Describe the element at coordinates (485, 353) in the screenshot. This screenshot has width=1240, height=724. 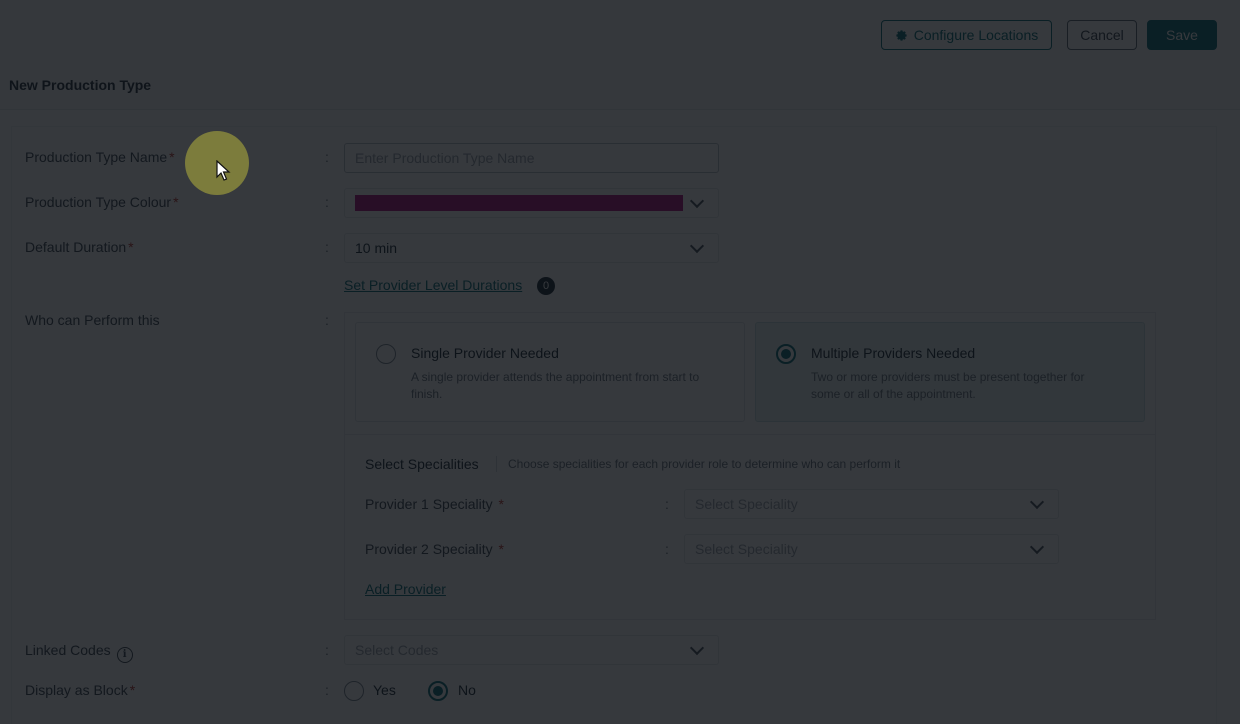
I see `single-provider-title: Single Provider Needed` at that location.